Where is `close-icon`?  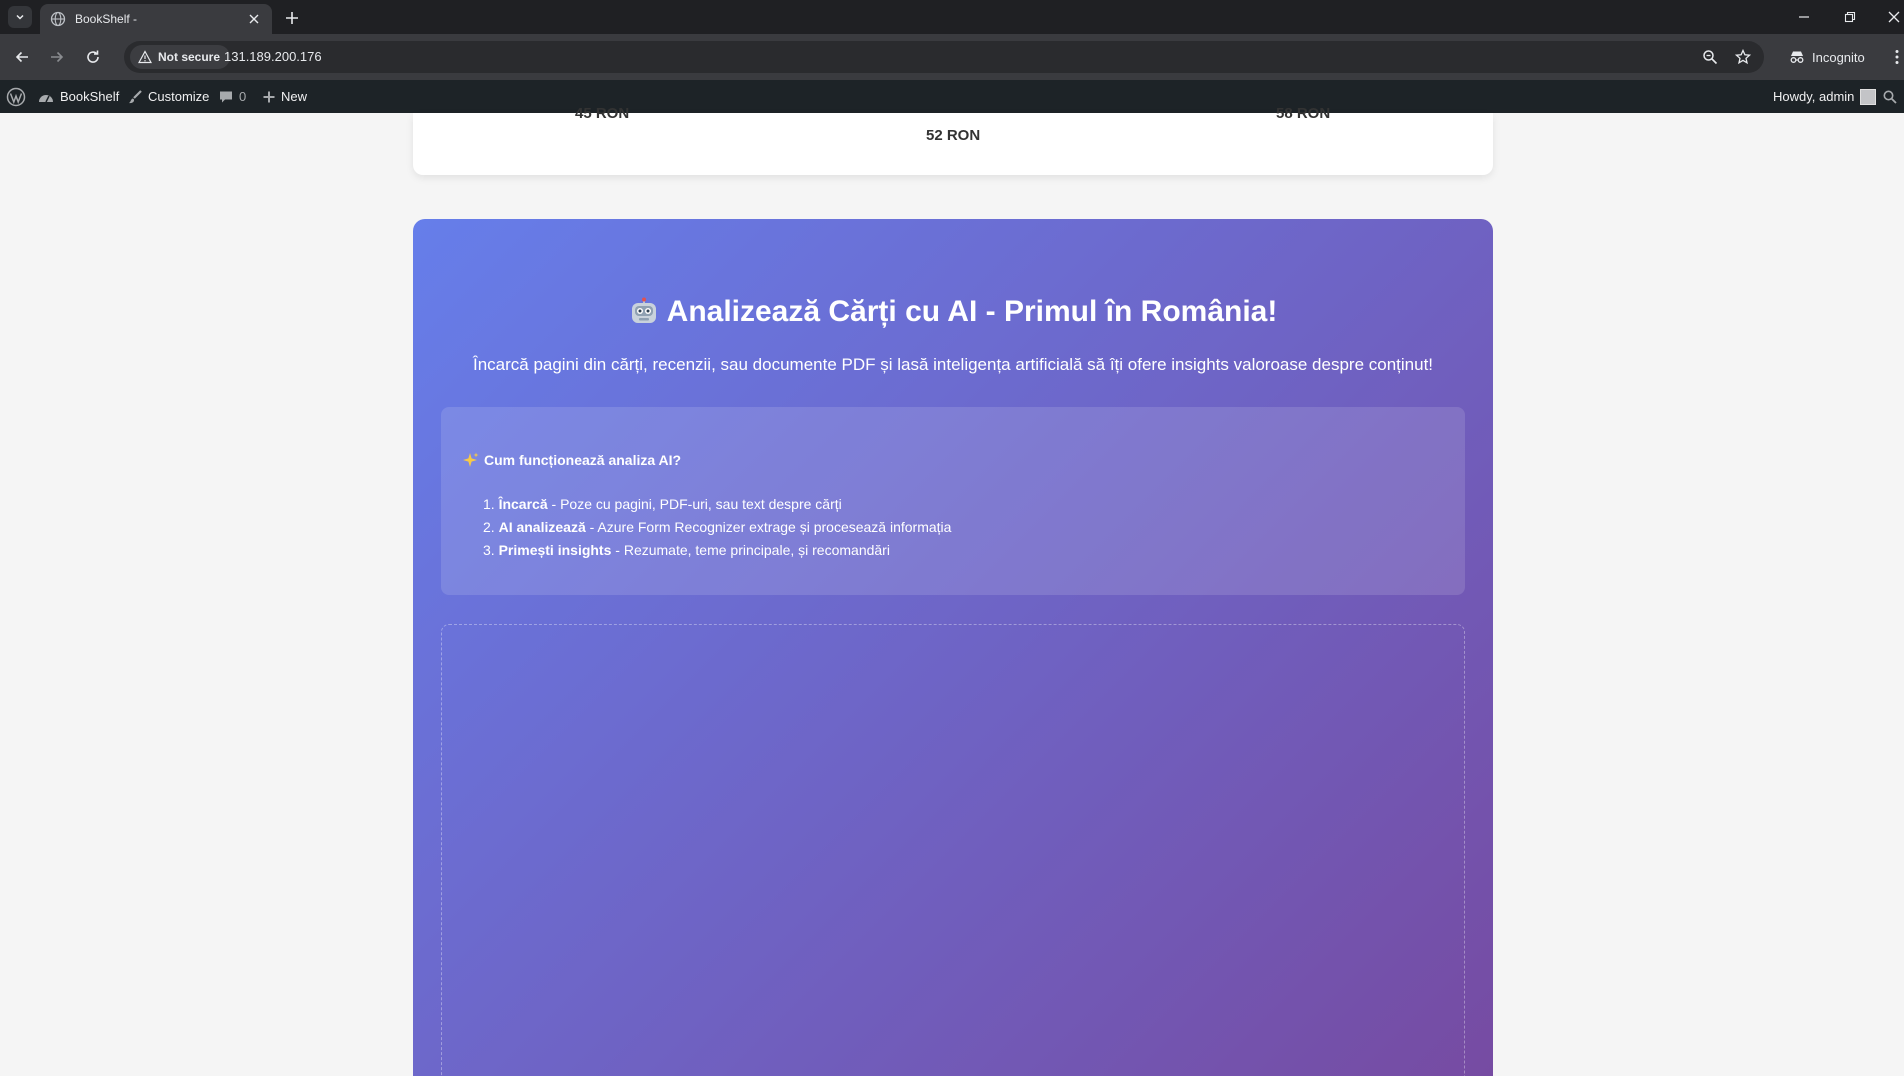
close-icon is located at coordinates (1894, 17).